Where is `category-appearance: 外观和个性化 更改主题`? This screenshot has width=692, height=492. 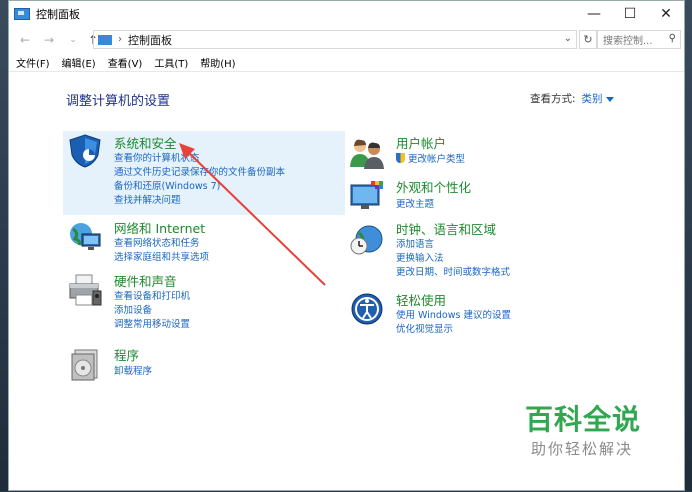
category-appearance: 外观和个性化 更改主题 is located at coordinates (486, 196).